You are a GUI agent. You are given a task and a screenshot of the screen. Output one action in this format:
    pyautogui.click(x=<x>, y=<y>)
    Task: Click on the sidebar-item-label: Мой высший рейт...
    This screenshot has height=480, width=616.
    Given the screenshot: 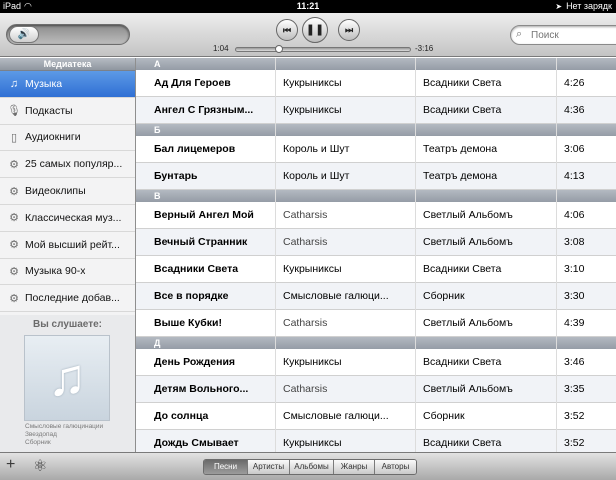 What is the action you would take?
    pyautogui.click(x=72, y=244)
    